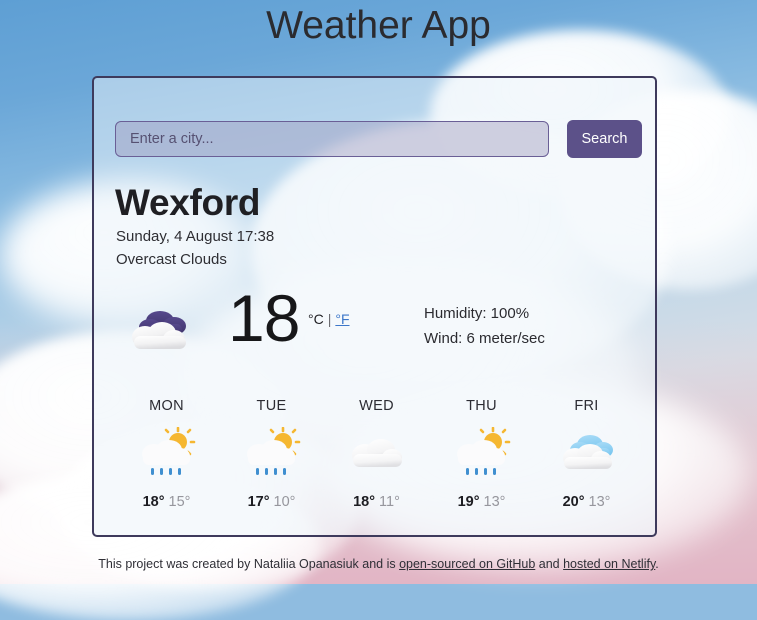 This screenshot has height=620, width=757. Describe the element at coordinates (549, 564) in the screenshot. I see `footer-text-middle: and` at that location.